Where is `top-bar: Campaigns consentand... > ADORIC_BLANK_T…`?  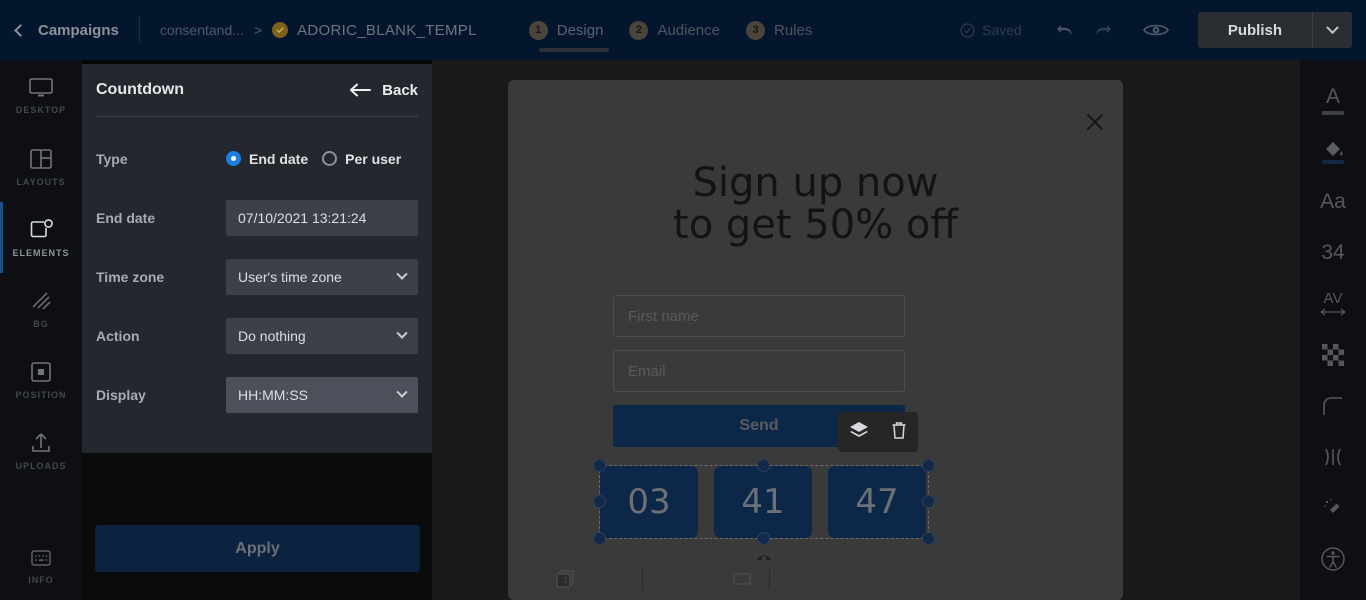 top-bar: Campaigns consentand... > ADORIC_BLANK_T… is located at coordinates (683, 30).